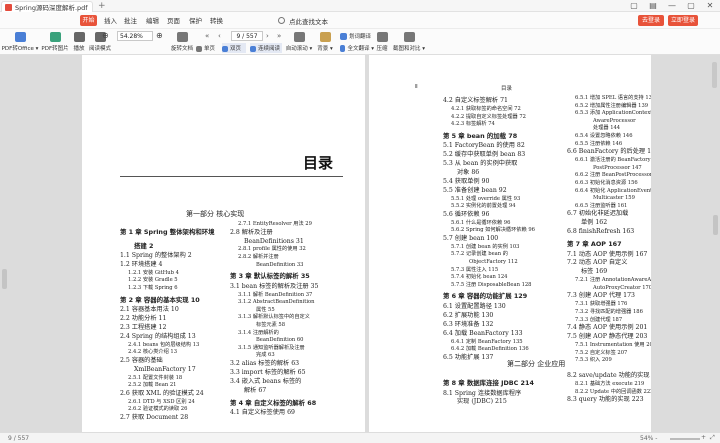 This screenshot has width=720, height=443. What do you see at coordinates (601, 304) in the screenshot?
I see `toc-subsection: 7.3.1 获取增强器 176` at bounding box center [601, 304].